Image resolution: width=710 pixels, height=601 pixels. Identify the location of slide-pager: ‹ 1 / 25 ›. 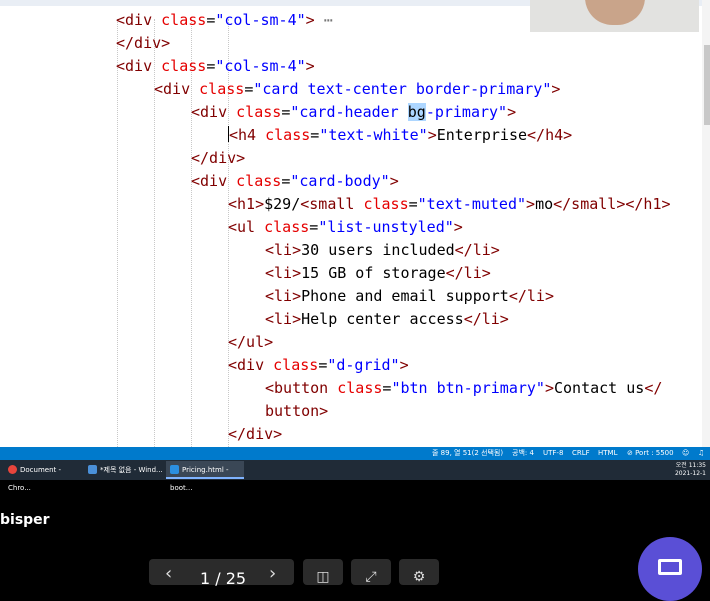
(221, 573).